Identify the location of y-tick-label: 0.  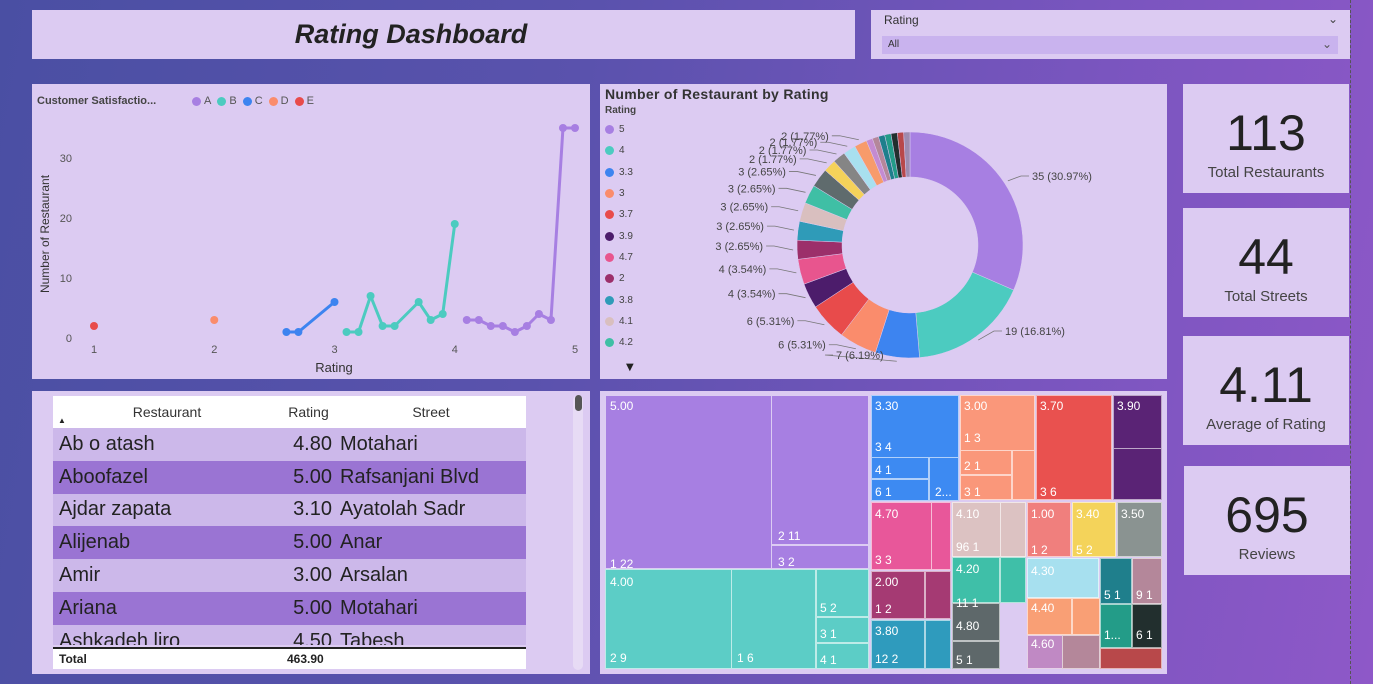
(69, 339).